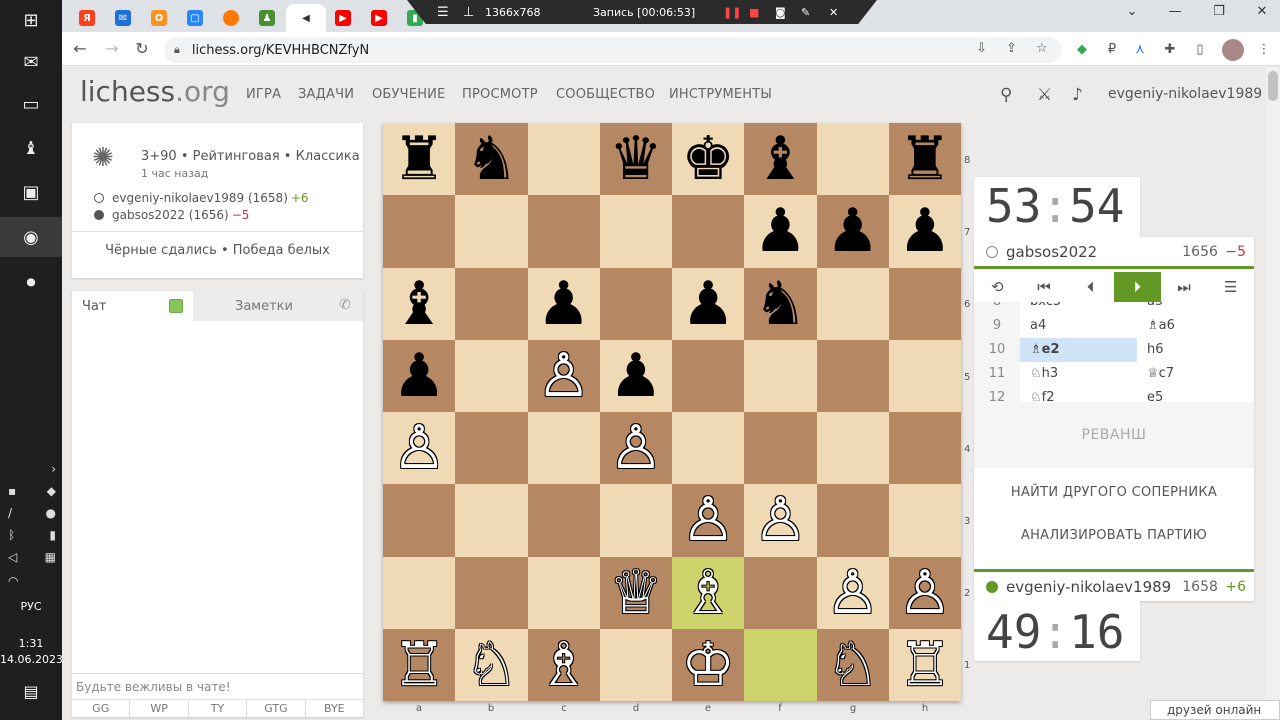 The height and width of the screenshot is (720, 1280). I want to click on wifi-icon: ◠, so click(13, 581).